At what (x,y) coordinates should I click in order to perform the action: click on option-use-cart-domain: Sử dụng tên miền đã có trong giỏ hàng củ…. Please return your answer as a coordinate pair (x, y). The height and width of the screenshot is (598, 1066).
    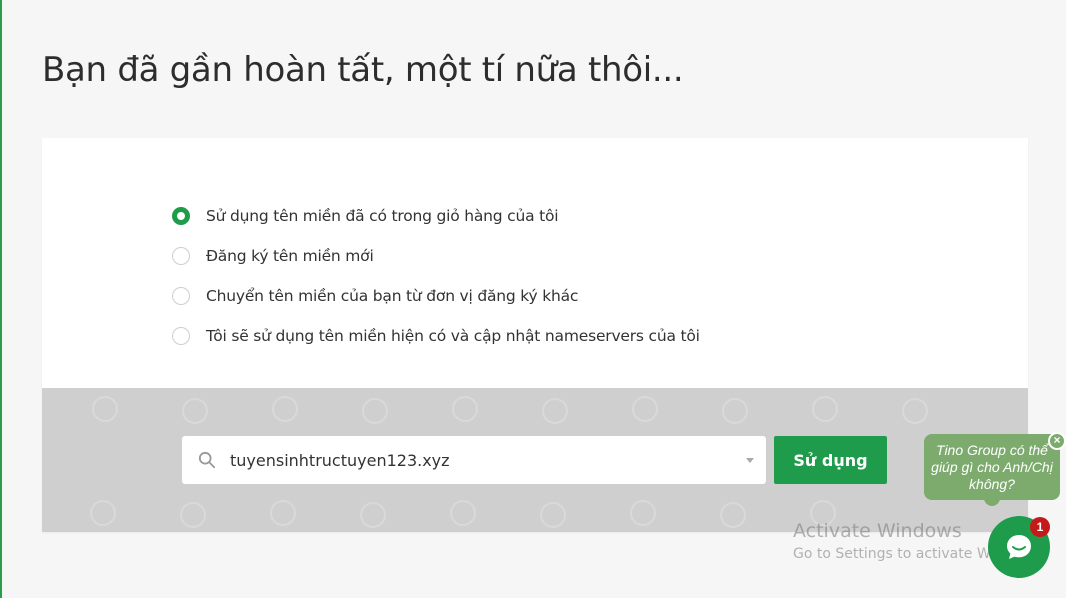
    Looking at the image, I should click on (436, 216).